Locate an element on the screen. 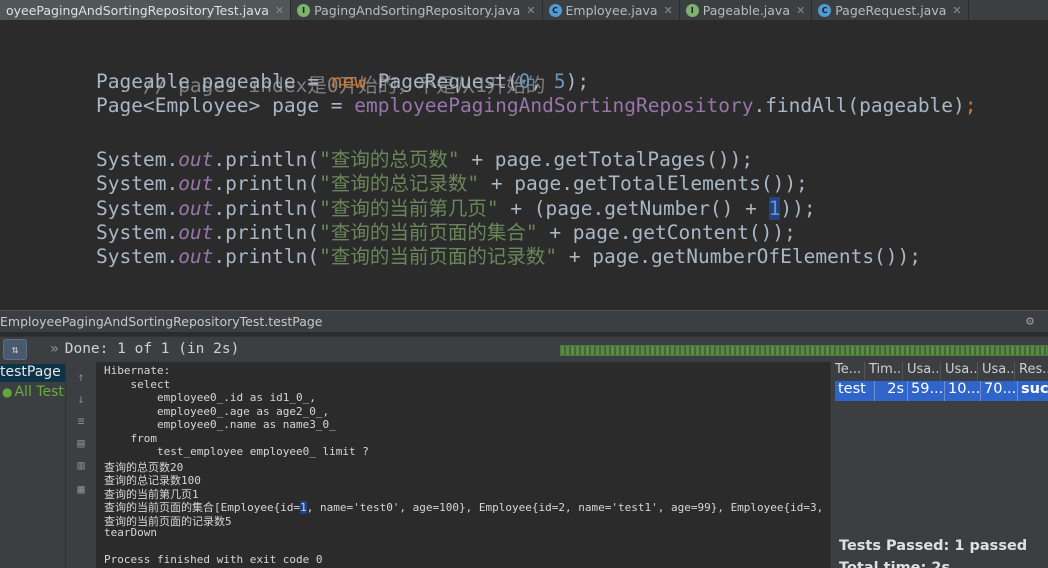 The width and height of the screenshot is (1048, 568). chevron-right-icon: » is located at coordinates (54, 349).